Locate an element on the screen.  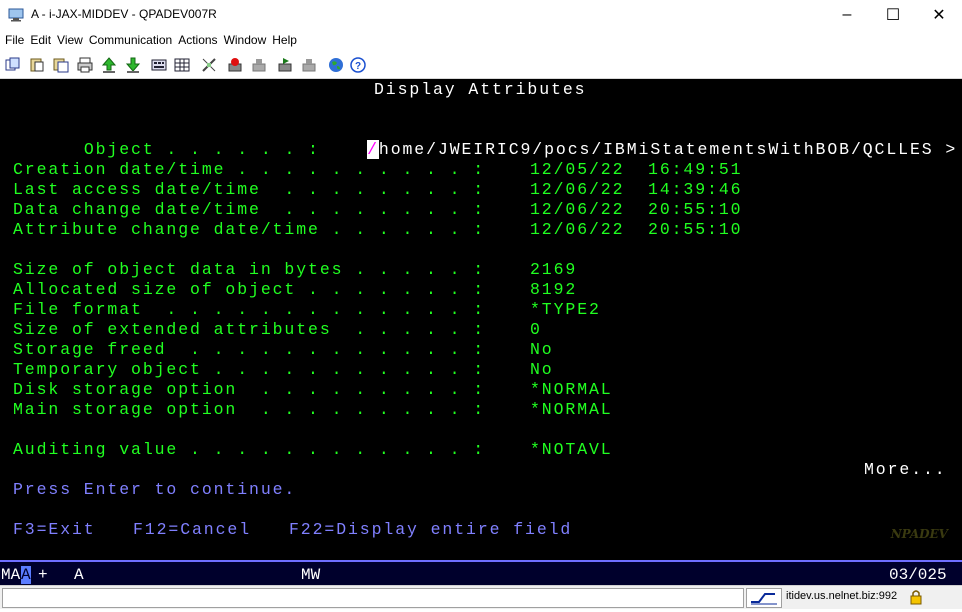
attr-label: File format . . . . . . . . . . . . . : is located at coordinates (249, 309).